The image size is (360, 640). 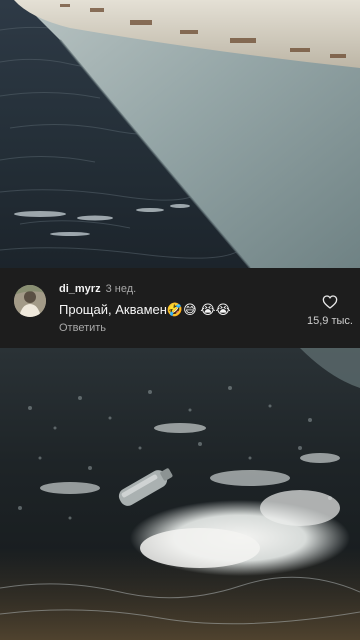 What do you see at coordinates (179, 289) in the screenshot?
I see `comment-meta: di_myrz 3 нед.` at bounding box center [179, 289].